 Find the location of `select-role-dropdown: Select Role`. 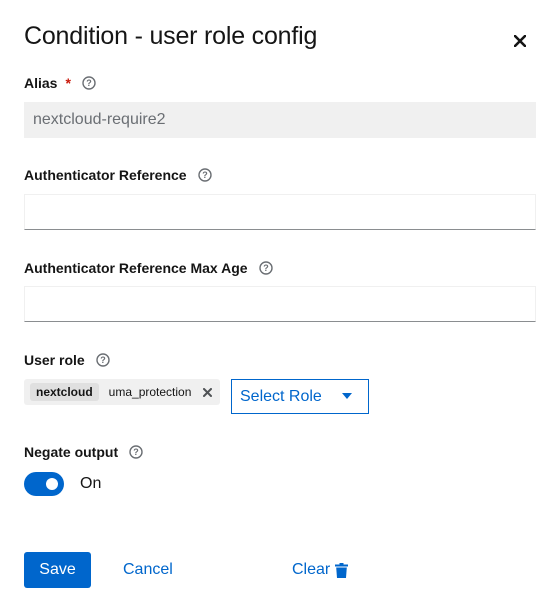

select-role-dropdown: Select Role is located at coordinates (300, 396).